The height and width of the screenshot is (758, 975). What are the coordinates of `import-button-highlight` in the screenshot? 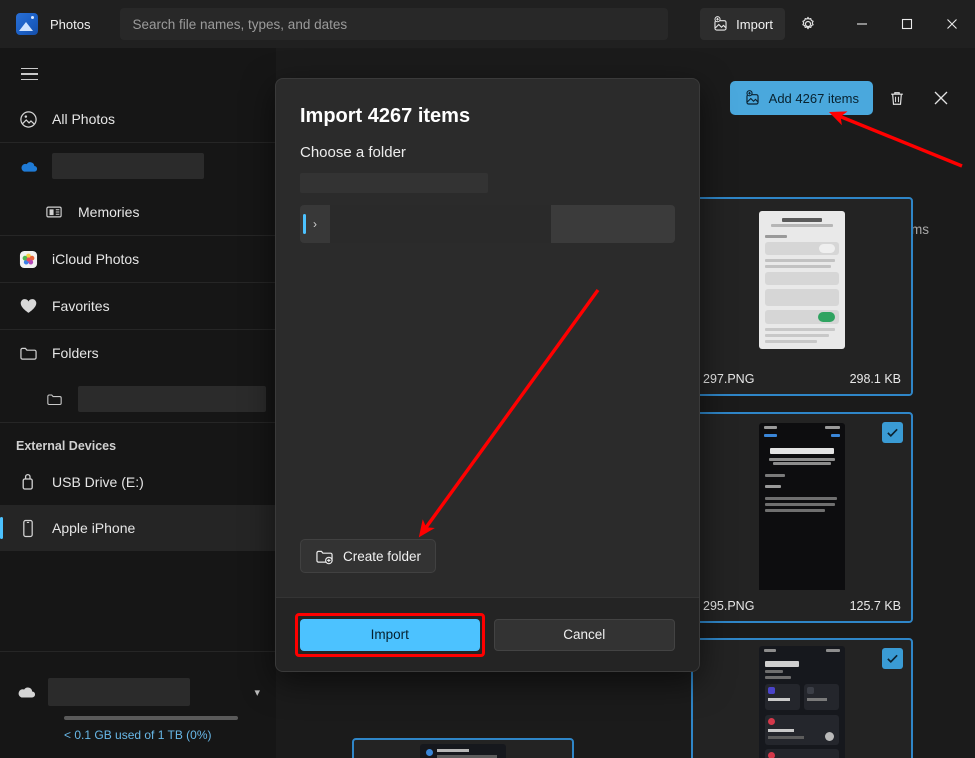 It's located at (390, 634).